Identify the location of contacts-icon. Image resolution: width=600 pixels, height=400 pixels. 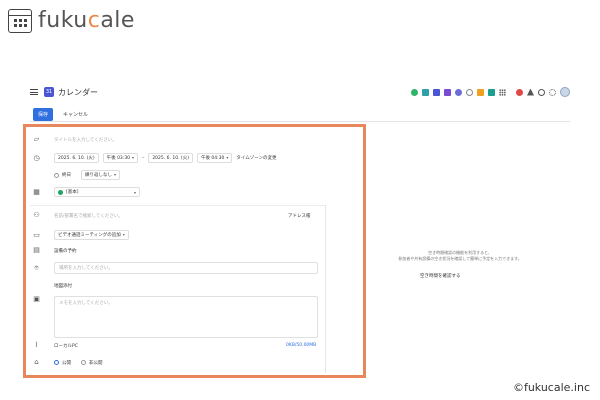
(491, 92).